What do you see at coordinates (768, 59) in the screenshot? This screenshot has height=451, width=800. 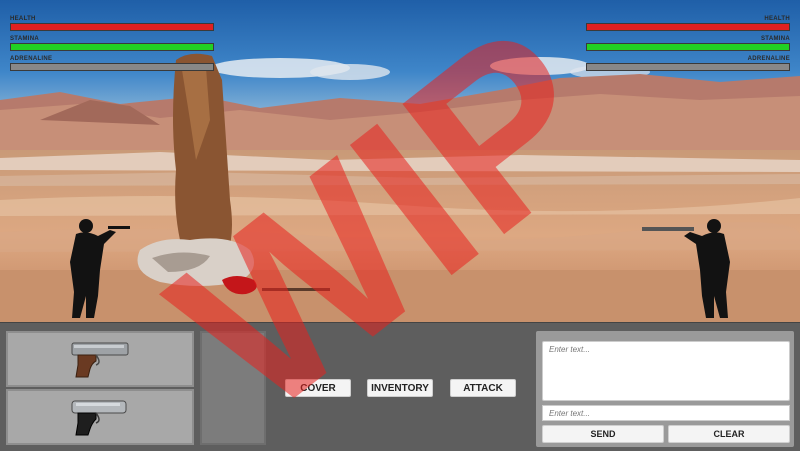 I see `enemy-adrenaline-label: ADRENALINE` at bounding box center [768, 59].